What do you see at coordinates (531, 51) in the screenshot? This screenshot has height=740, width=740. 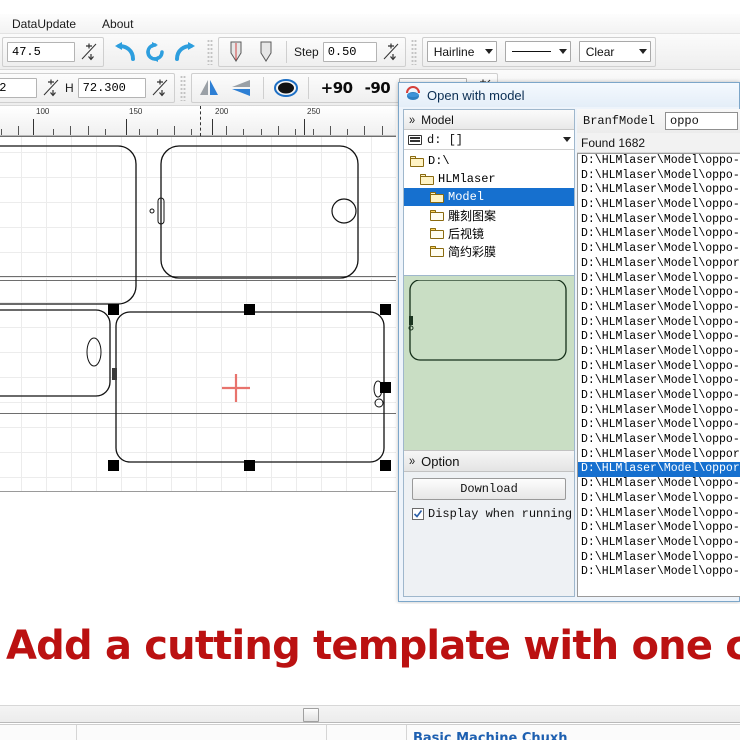 I see `line-preview-icon` at bounding box center [531, 51].